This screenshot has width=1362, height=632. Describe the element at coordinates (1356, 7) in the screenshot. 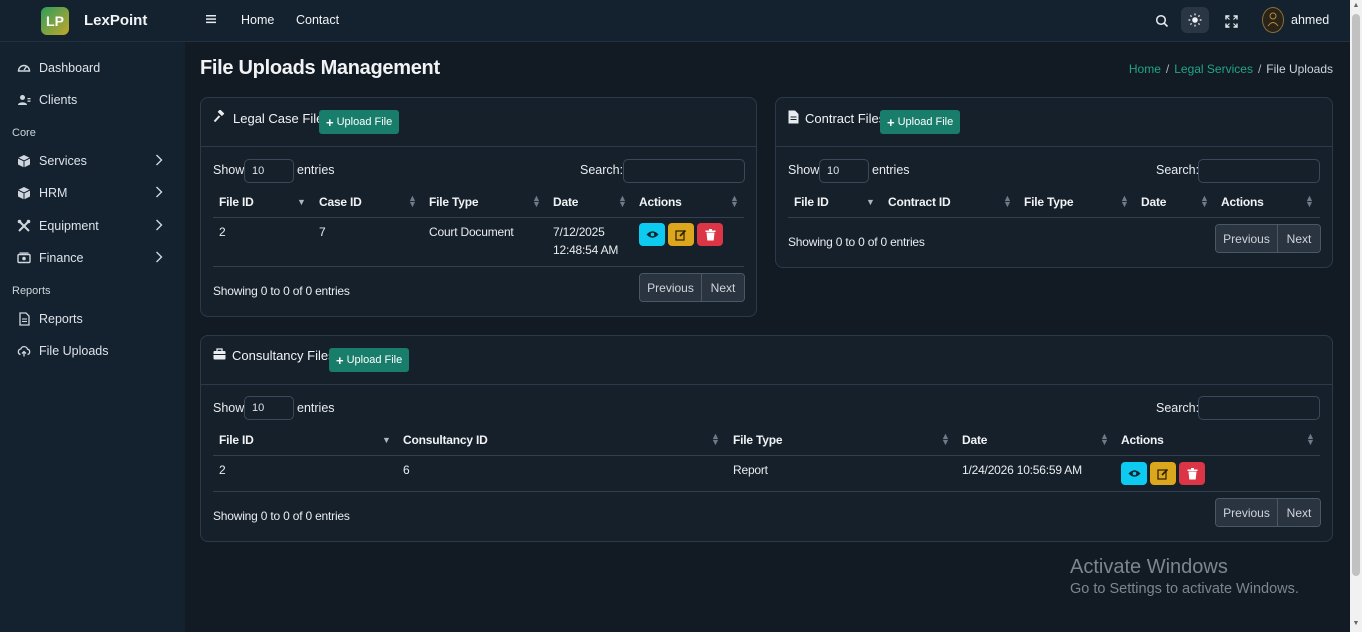

I see `scroll-up-arrow-icon: ▲` at that location.